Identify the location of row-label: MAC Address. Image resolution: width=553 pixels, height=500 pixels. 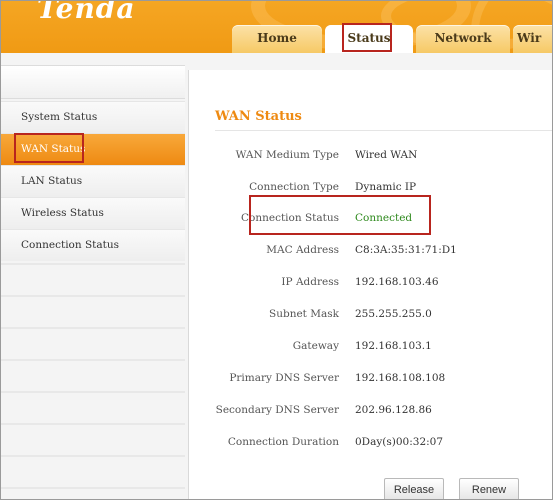
(302, 250).